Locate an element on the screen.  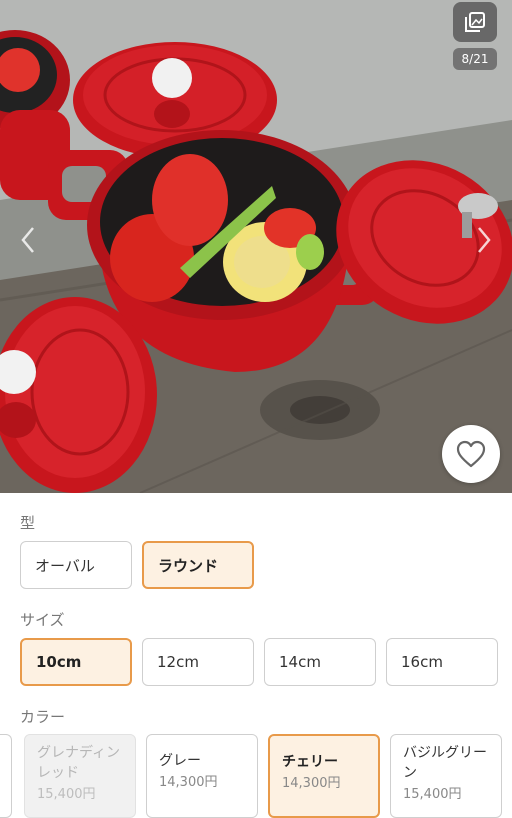
color-option-basil-green: バジルグリーン 15,400円 is located at coordinates (446, 776).